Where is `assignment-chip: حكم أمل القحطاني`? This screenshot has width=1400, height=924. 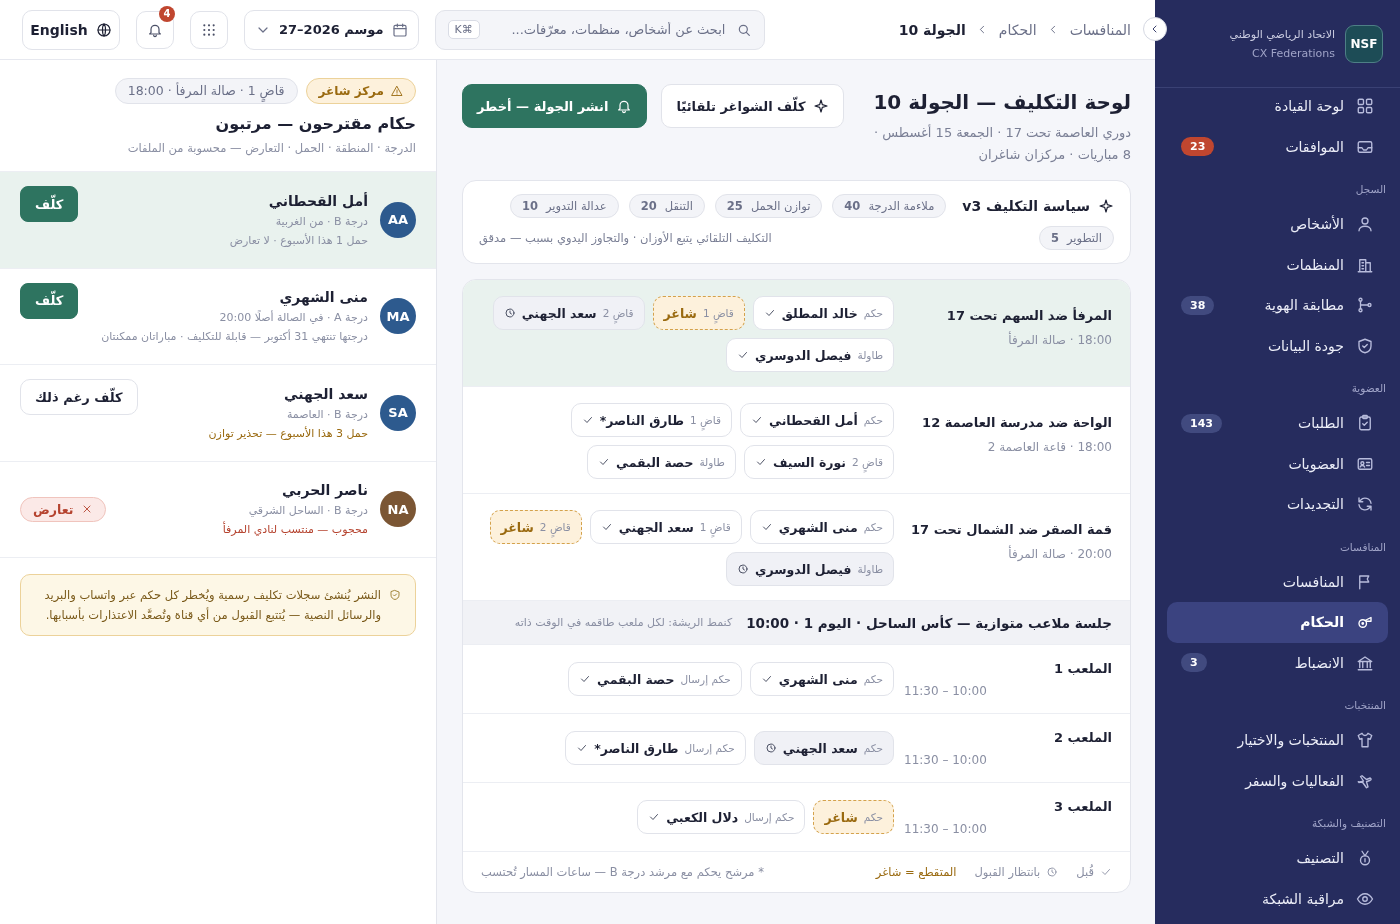
assignment-chip: حكم أمل القحطاني is located at coordinates (817, 420).